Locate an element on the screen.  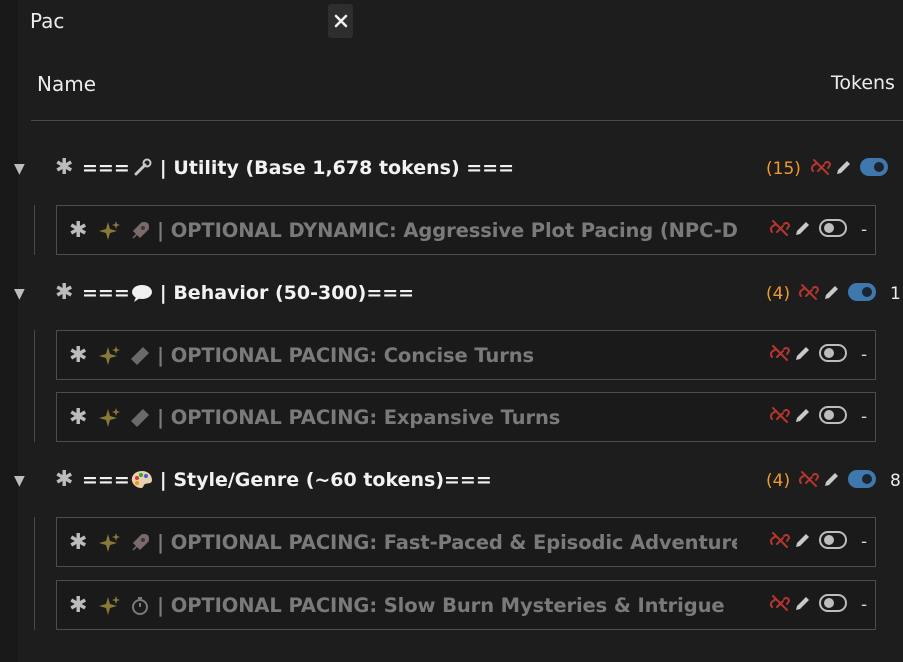
search-input is located at coordinates (171, 21).